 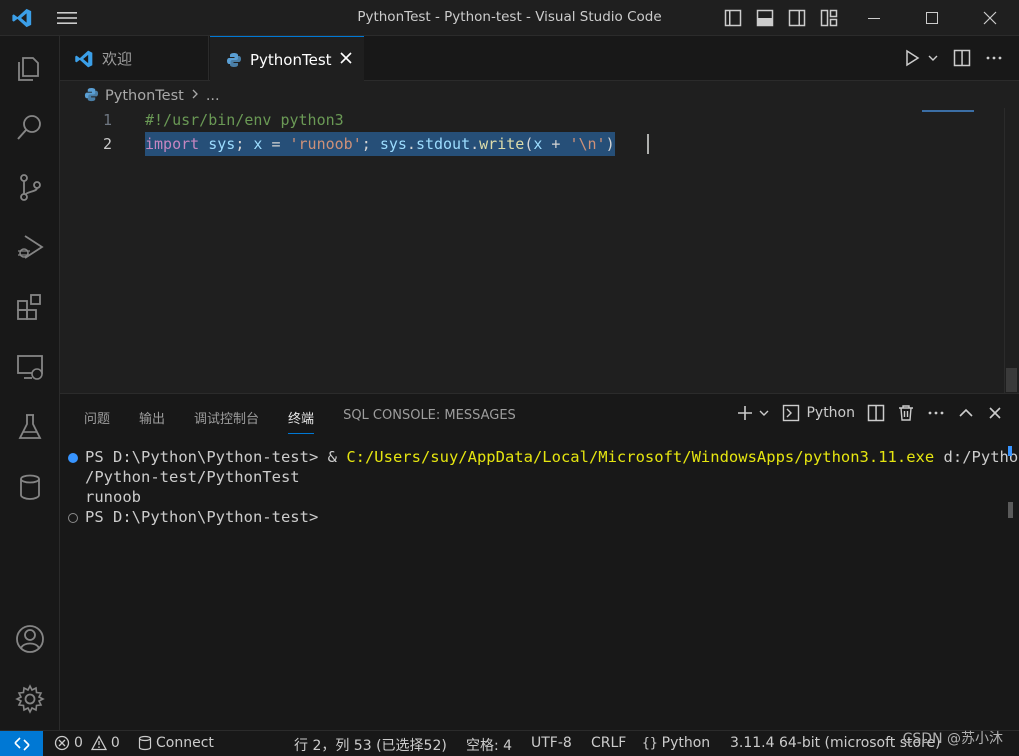 What do you see at coordinates (107, 120) in the screenshot?
I see `line-number: 1` at bounding box center [107, 120].